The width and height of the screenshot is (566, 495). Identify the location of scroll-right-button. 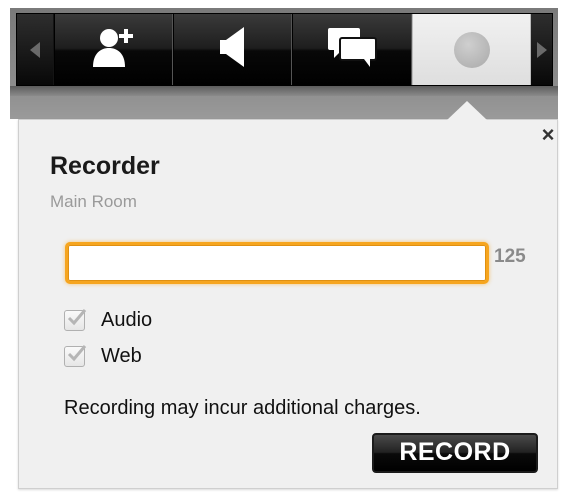
(541, 49).